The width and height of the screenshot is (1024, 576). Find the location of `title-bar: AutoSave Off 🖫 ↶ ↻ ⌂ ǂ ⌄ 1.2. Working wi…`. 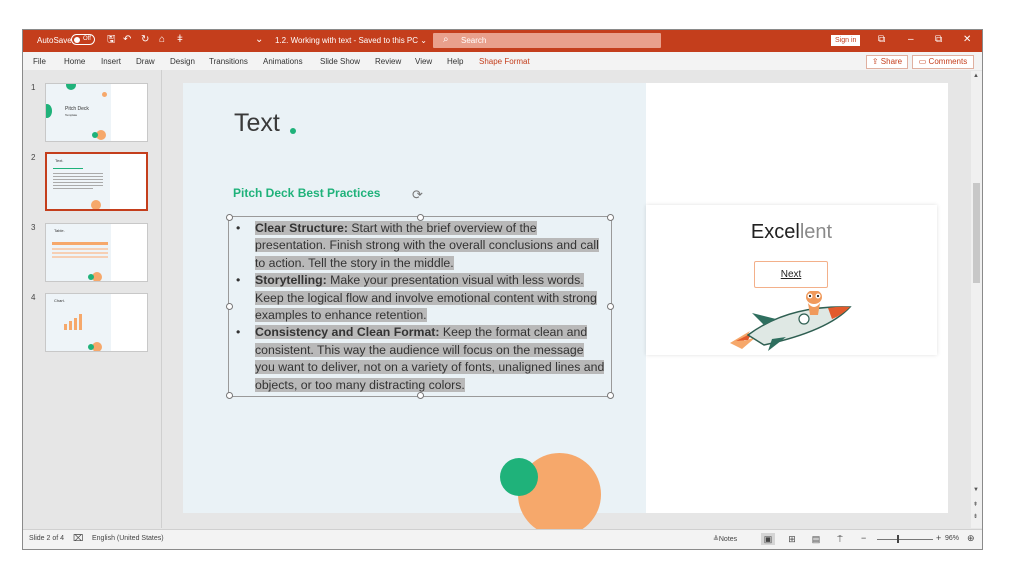

title-bar: AutoSave Off 🖫 ↶ ↻ ⌂ ǂ ⌄ 1.2. Working wi… is located at coordinates (502, 41).